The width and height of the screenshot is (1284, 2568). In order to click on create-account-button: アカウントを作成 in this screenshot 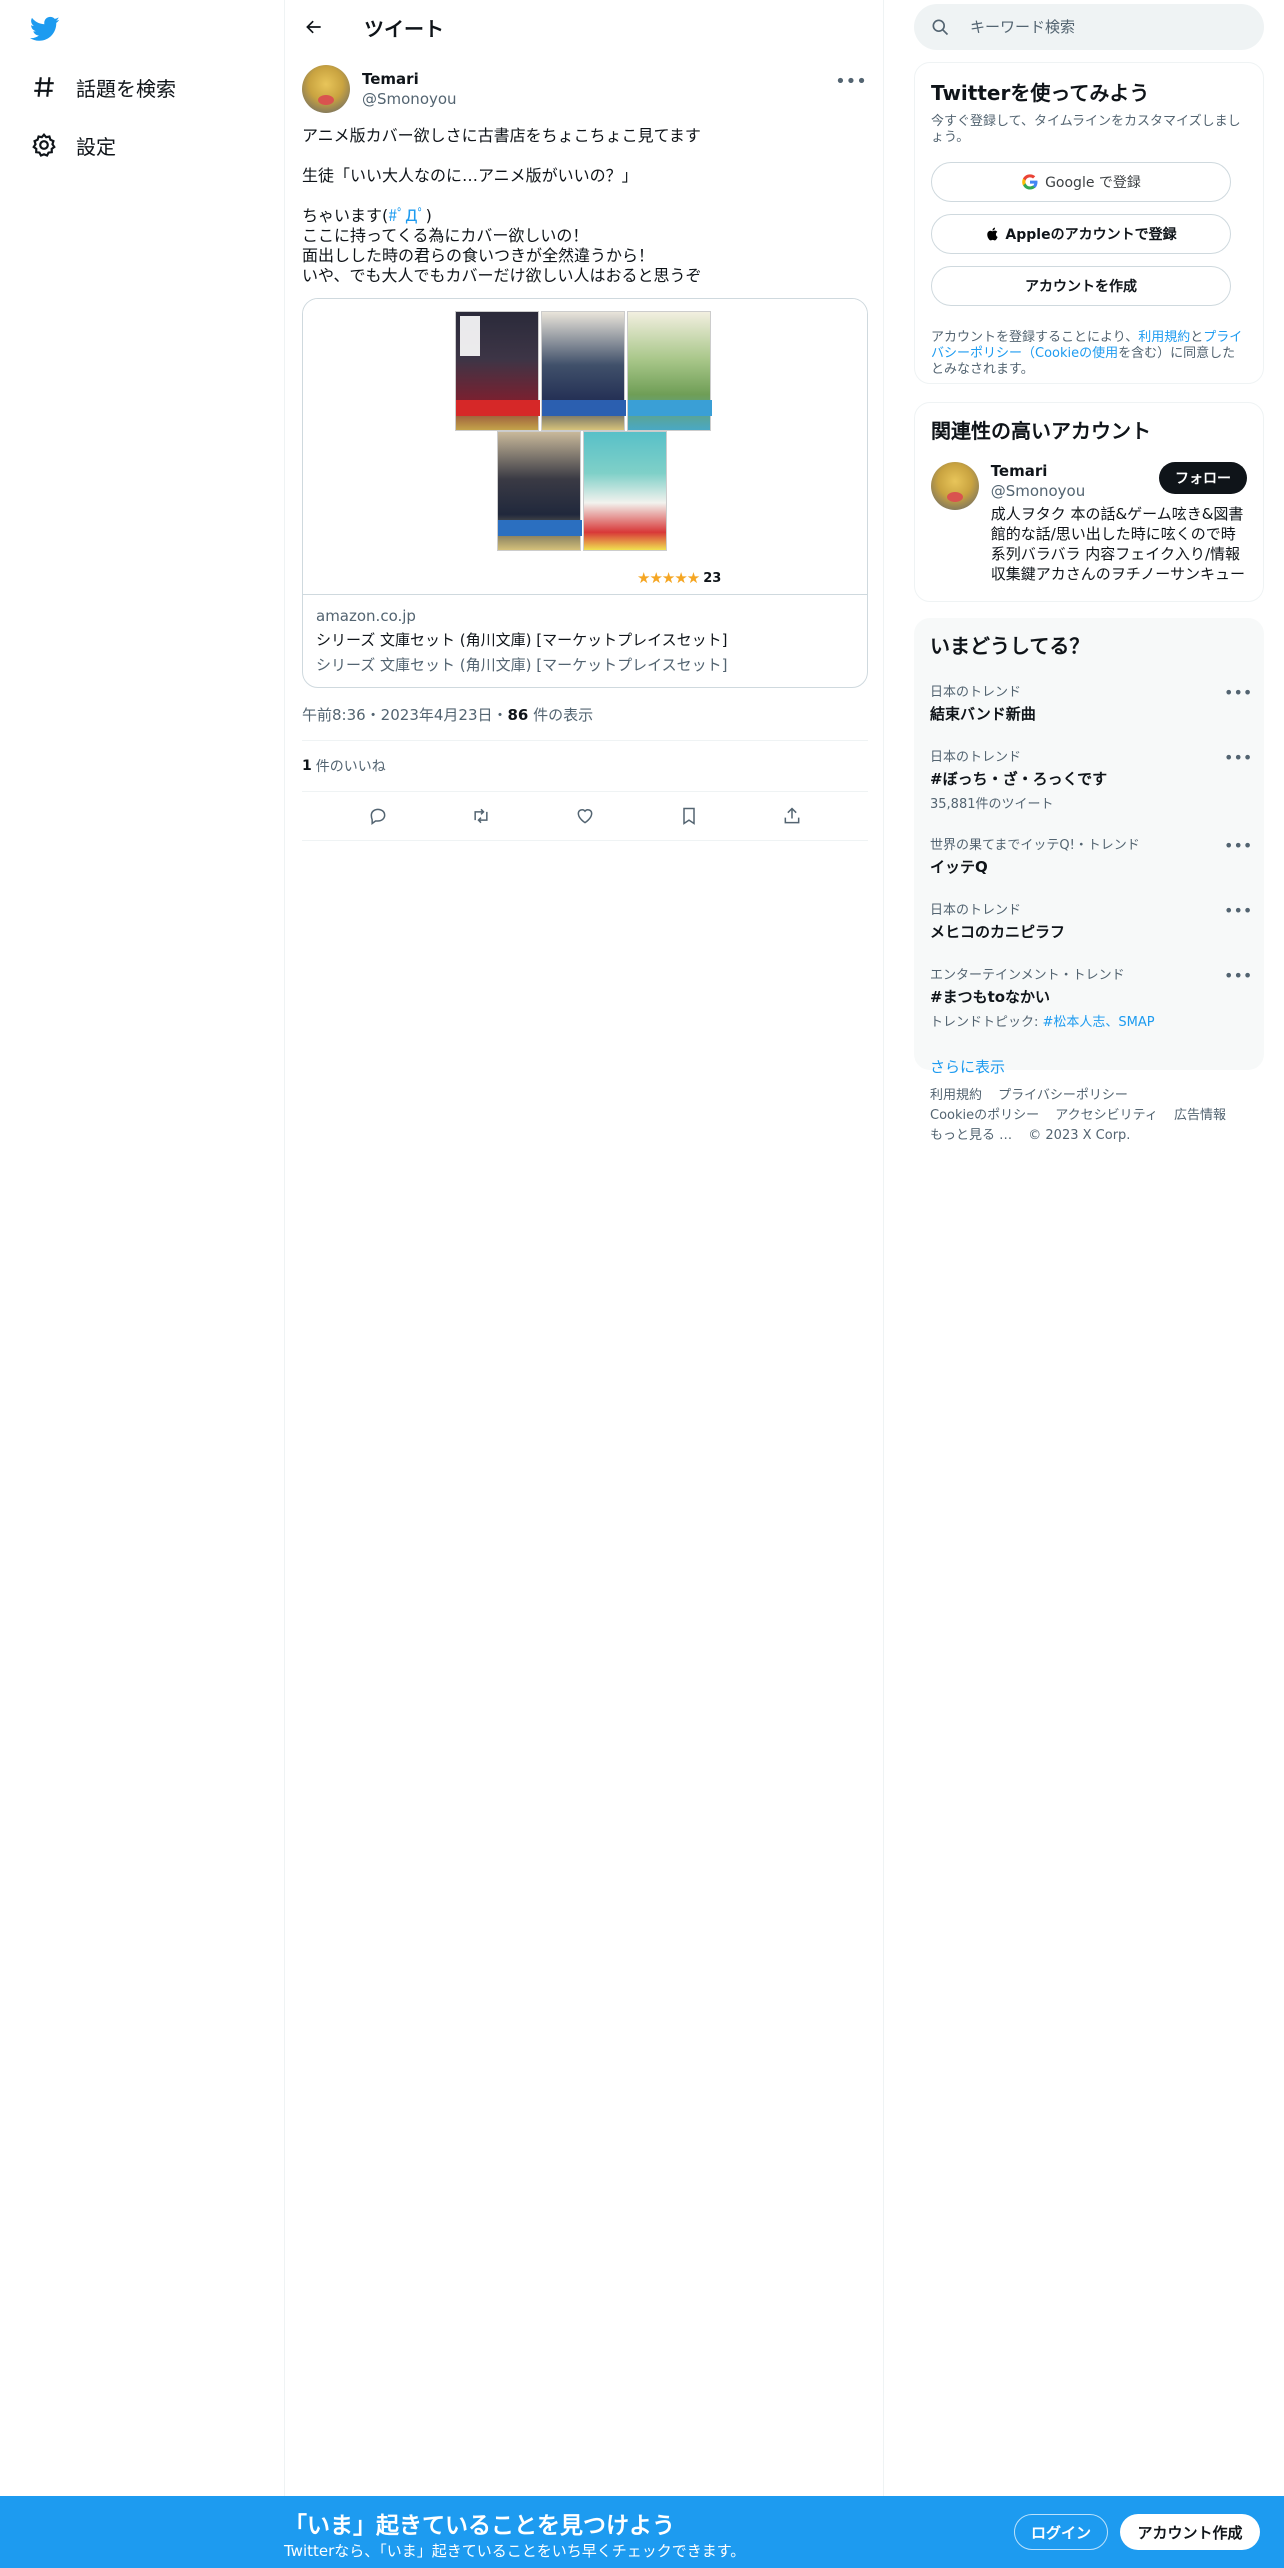, I will do `click(1081, 286)`.